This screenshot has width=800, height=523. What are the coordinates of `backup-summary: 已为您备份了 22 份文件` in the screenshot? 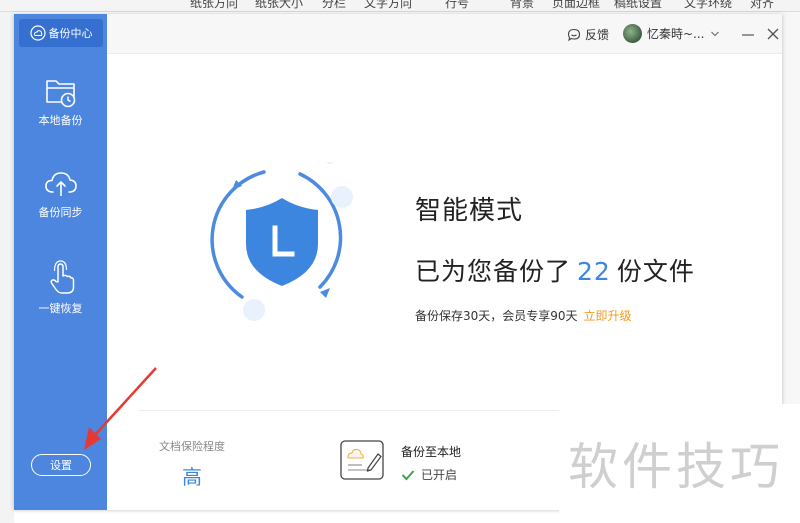 It's located at (555, 270).